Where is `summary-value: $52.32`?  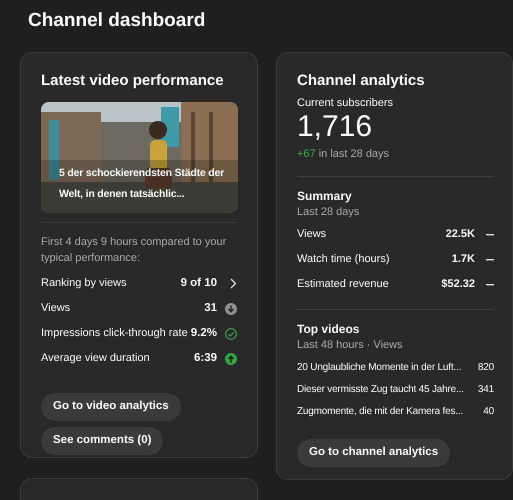
summary-value: $52.32 is located at coordinates (458, 284).